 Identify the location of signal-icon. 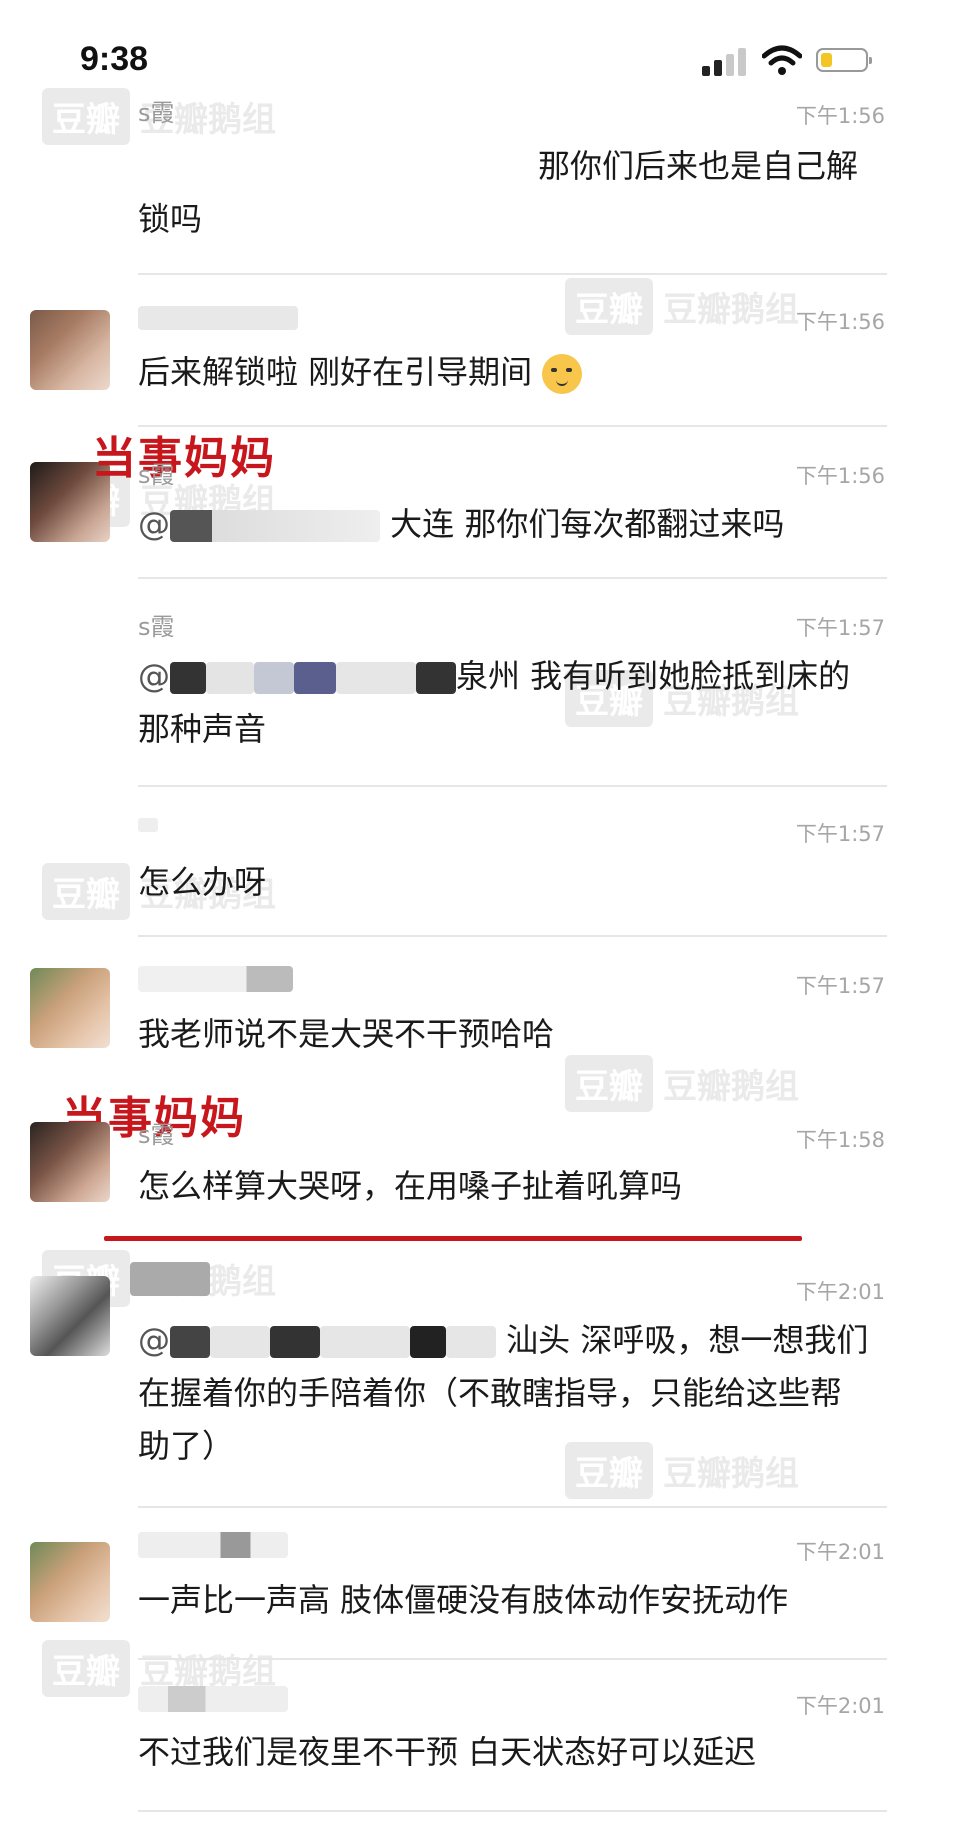
(726, 61).